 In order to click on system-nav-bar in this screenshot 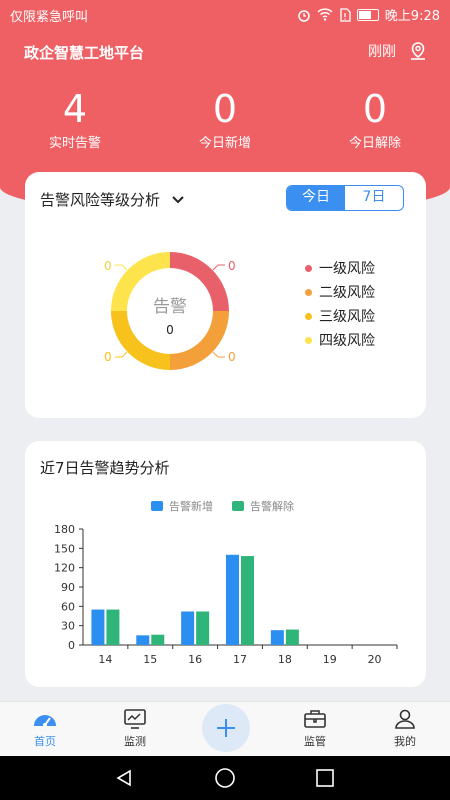, I will do `click(225, 778)`.